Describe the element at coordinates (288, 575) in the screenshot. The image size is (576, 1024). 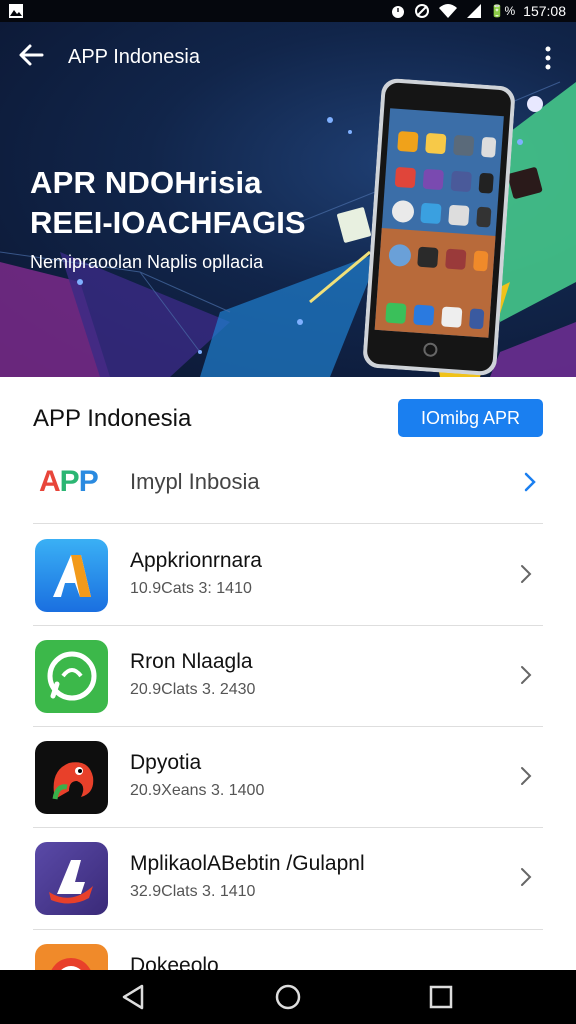
I see `list-item: Appkrionrnara 10.9Cats 3: 1410` at that location.